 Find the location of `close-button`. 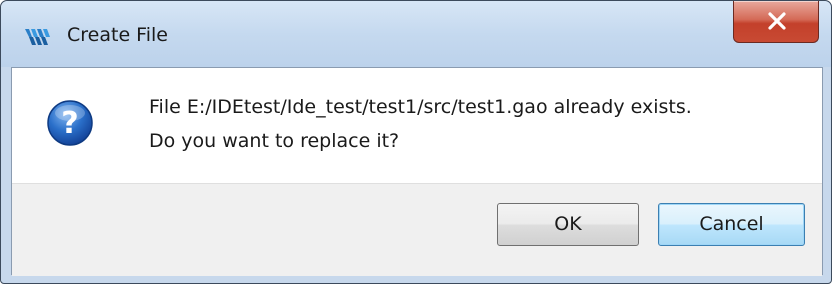

close-button is located at coordinates (776, 22).